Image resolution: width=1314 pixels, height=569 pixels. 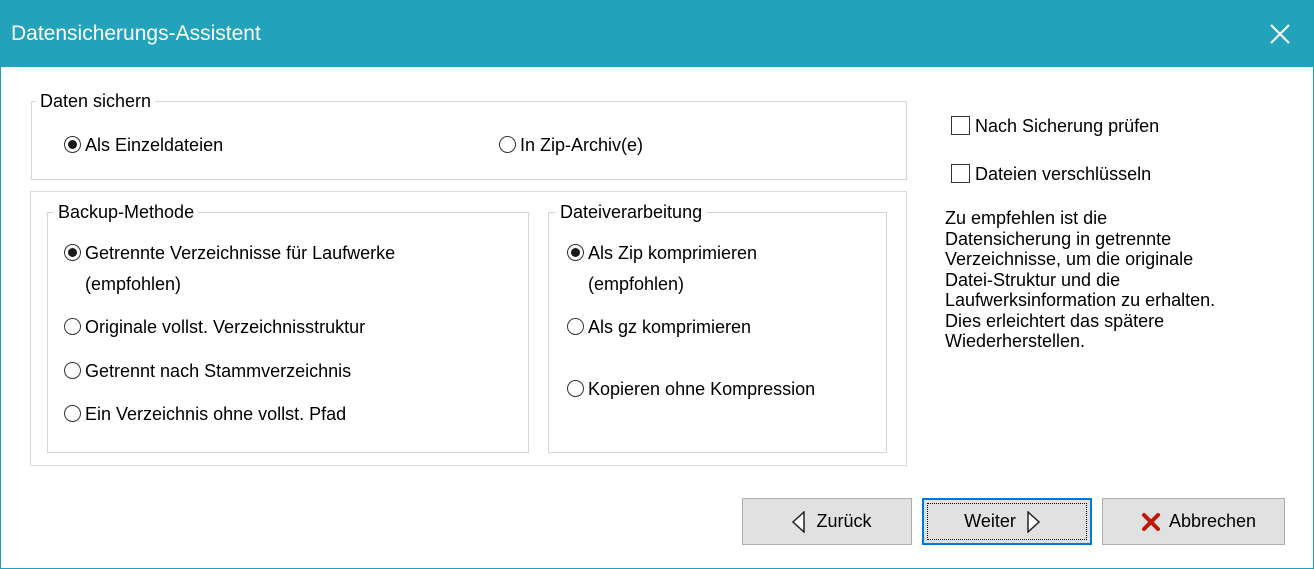 I want to click on focus-rect, so click(x=1007, y=521).